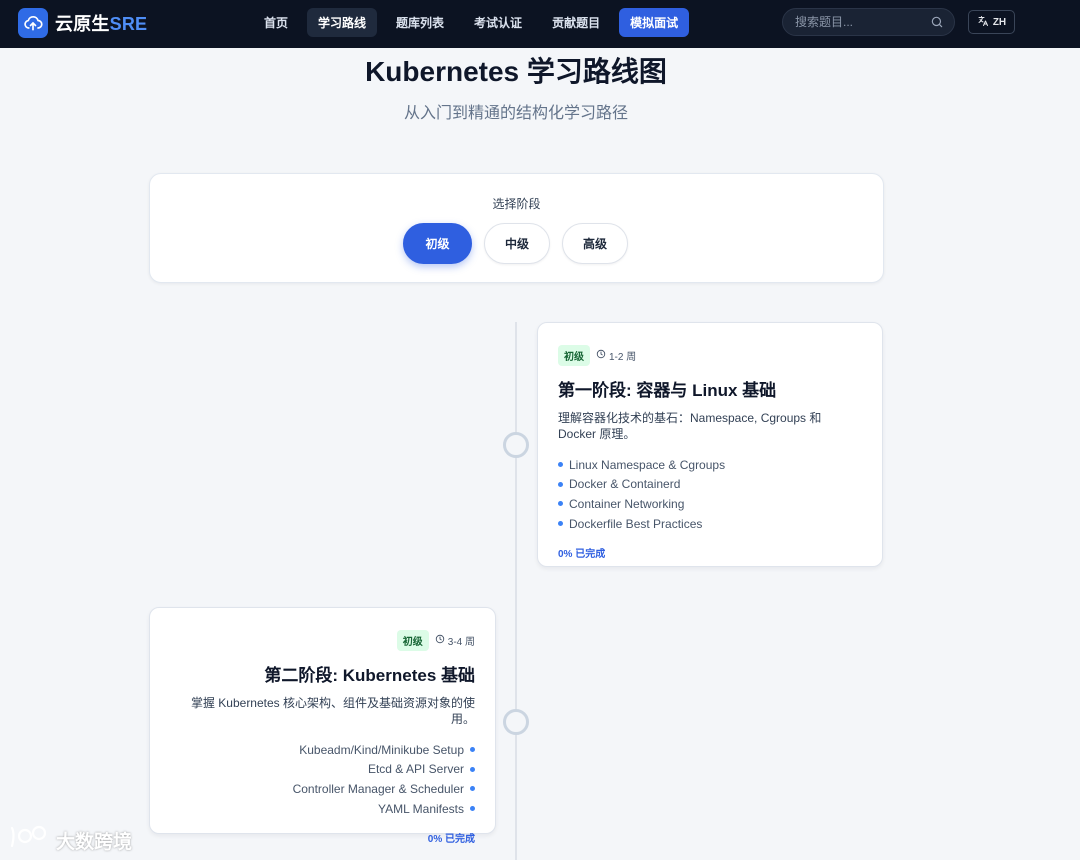  Describe the element at coordinates (322, 809) in the screenshot. I see `topic-item: YAML Manifests` at that location.